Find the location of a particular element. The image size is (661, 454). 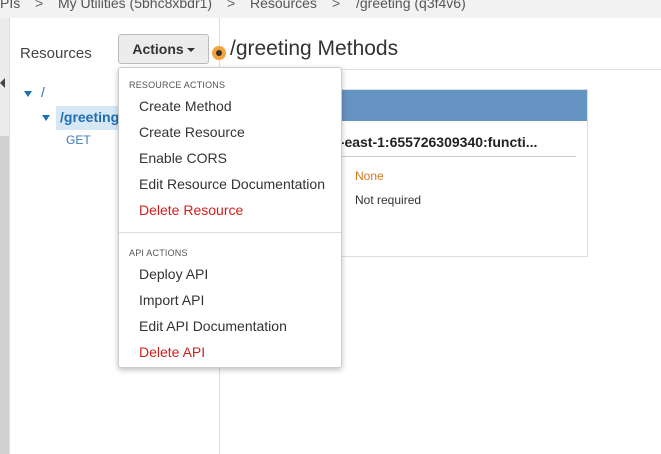

actions-button: Actions is located at coordinates (163, 49).